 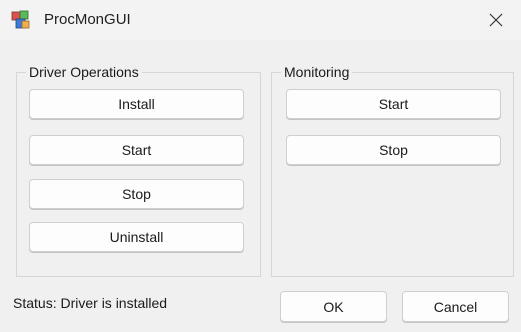 What do you see at coordinates (87, 19) in the screenshot?
I see `window-title: ProcMonGUI` at bounding box center [87, 19].